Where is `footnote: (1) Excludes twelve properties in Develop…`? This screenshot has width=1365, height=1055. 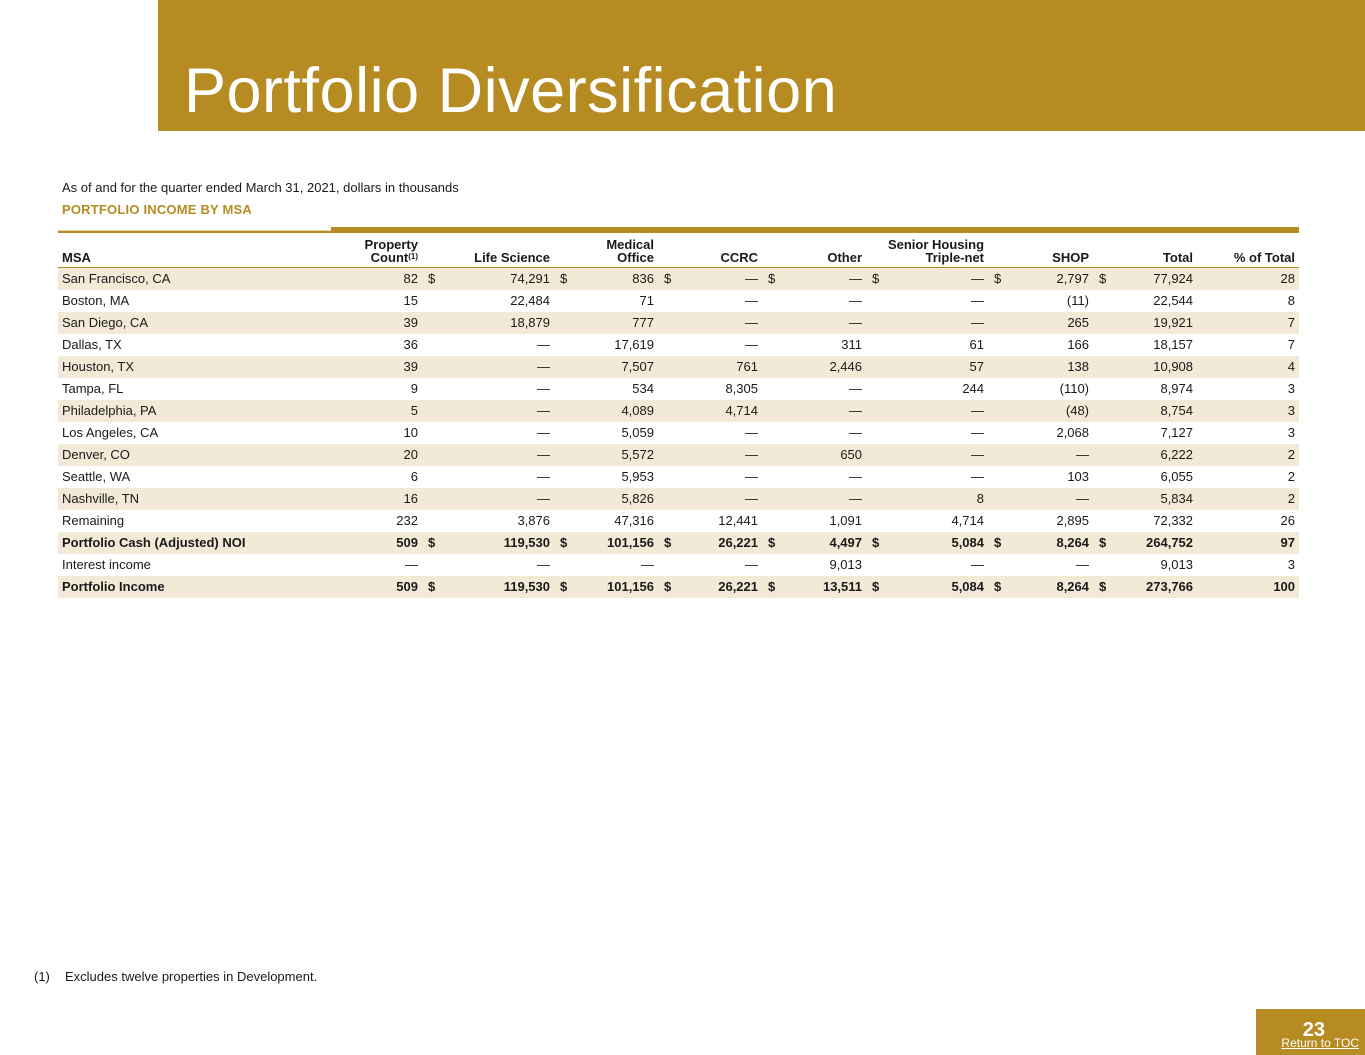
footnote: (1) Excludes twelve properties in Develop… is located at coordinates (175, 976).